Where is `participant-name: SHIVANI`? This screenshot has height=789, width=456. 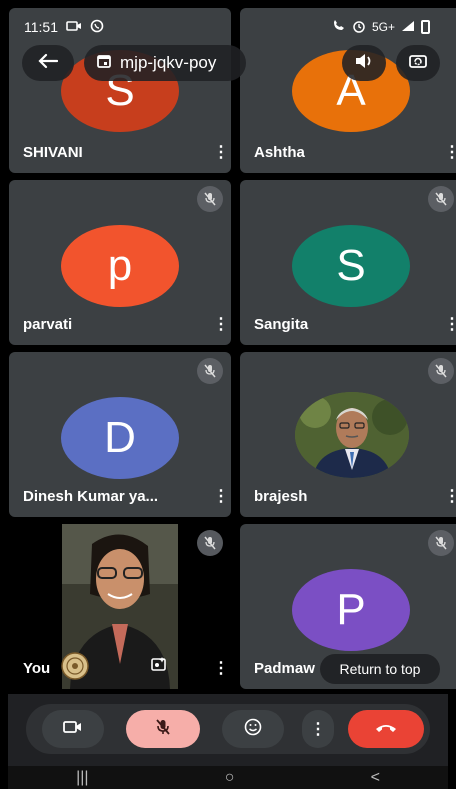 participant-name: SHIVANI is located at coordinates (53, 152).